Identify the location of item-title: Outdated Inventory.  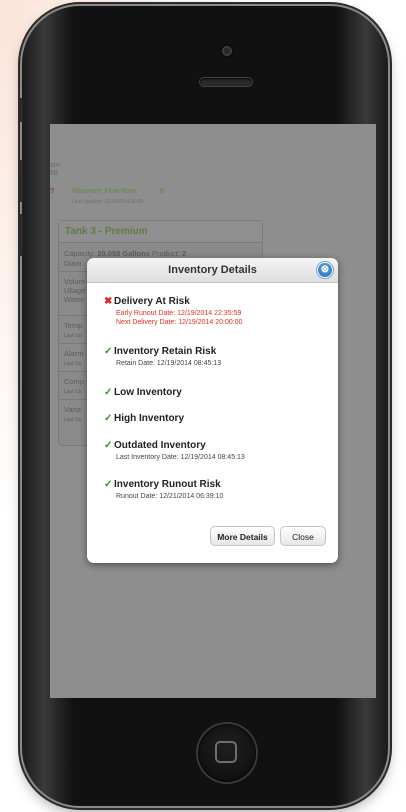
(160, 445).